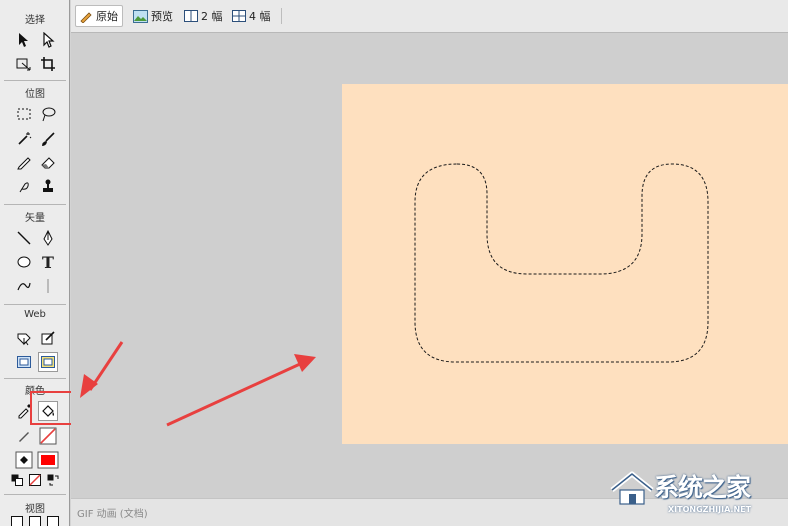 The image size is (788, 526). What do you see at coordinates (632, 488) in the screenshot?
I see `house-logo-icon` at bounding box center [632, 488].